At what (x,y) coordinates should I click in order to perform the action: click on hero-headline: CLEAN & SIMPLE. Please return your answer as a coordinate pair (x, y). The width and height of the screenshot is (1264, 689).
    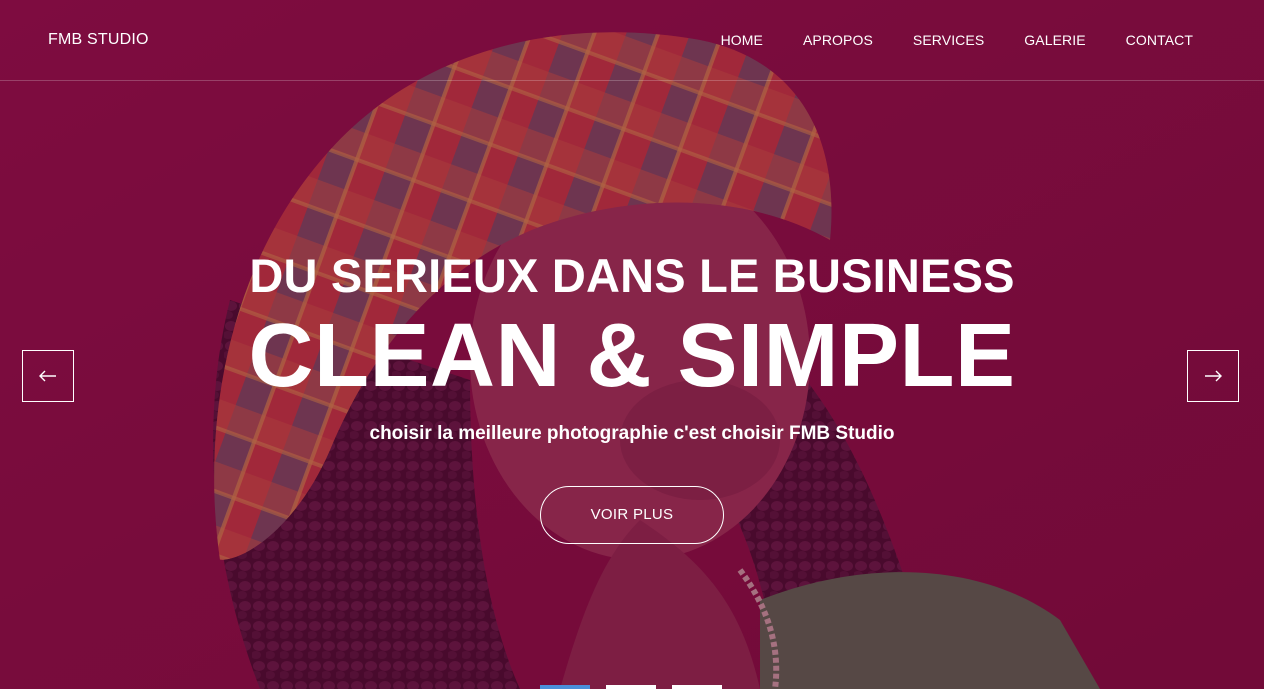
    Looking at the image, I should click on (632, 356).